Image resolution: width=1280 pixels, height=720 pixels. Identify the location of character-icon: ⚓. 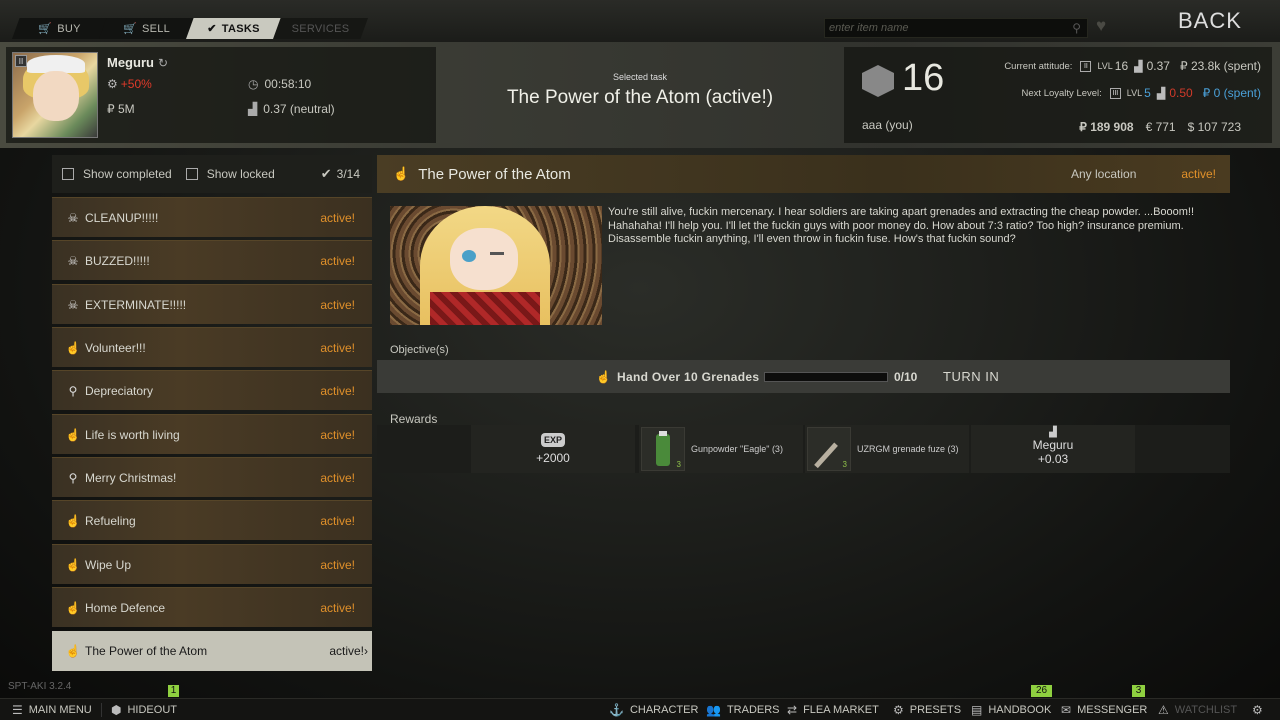
(616, 710).